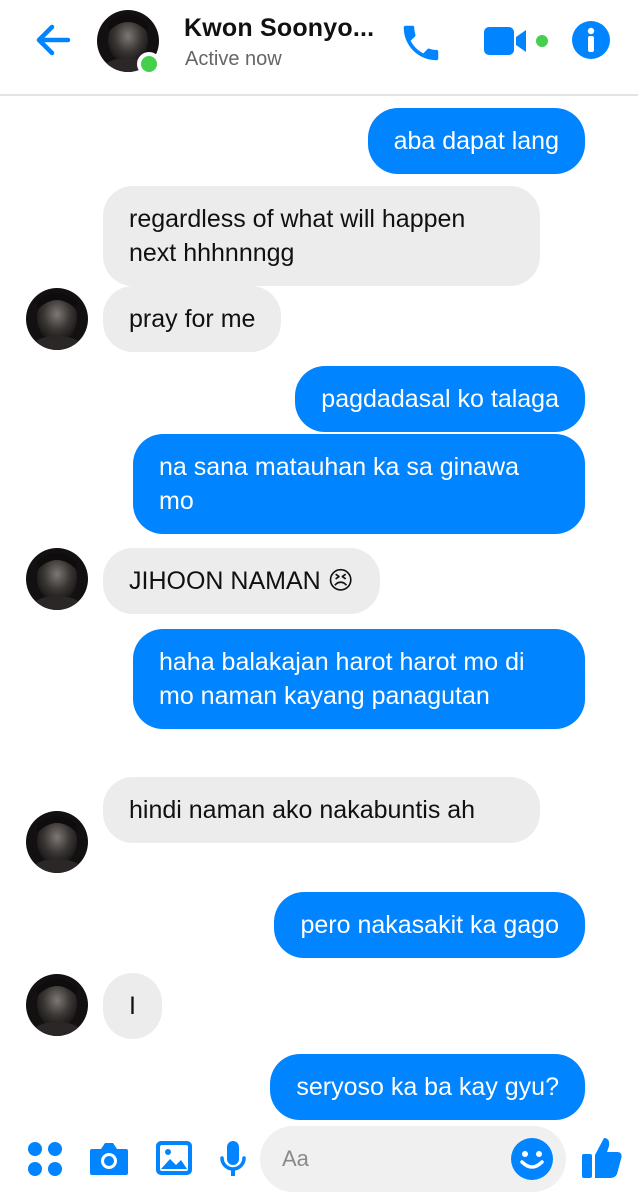  What do you see at coordinates (516, 41) in the screenshot?
I see `video-camera-icon` at bounding box center [516, 41].